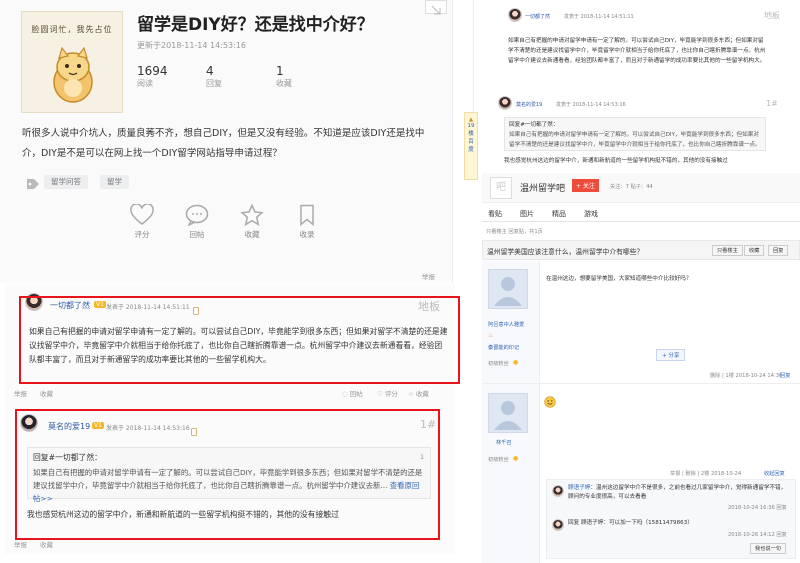 The image size is (800, 563). What do you see at coordinates (498, 364) in the screenshot?
I see `post1-level: 初级粉丝` at bounding box center [498, 364].